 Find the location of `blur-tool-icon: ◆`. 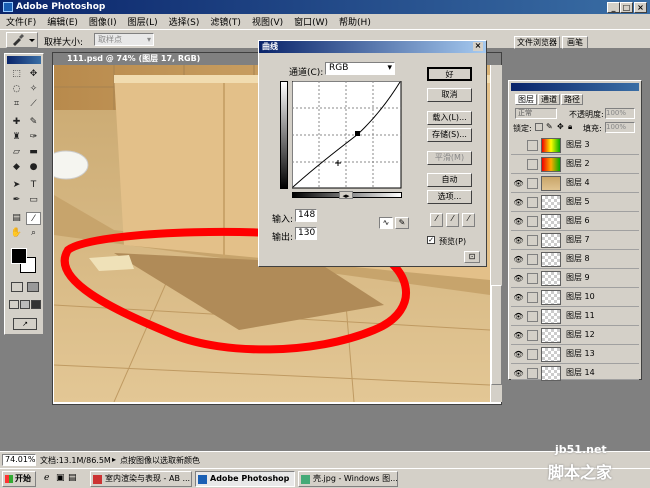

blur-tool-icon: ◆ is located at coordinates (16, 167).